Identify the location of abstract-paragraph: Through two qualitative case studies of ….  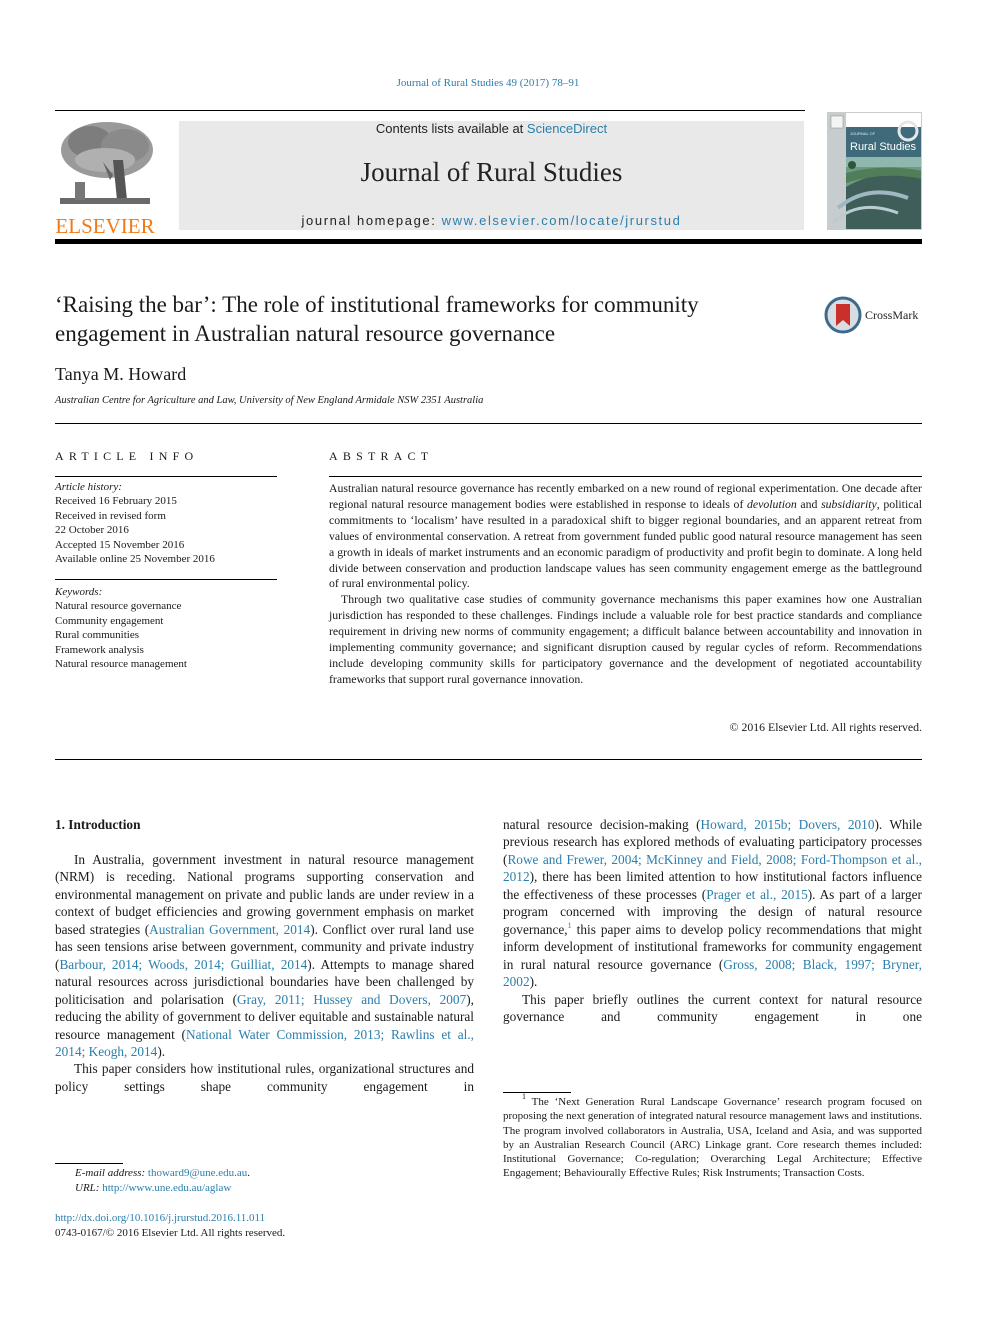
(625, 639).